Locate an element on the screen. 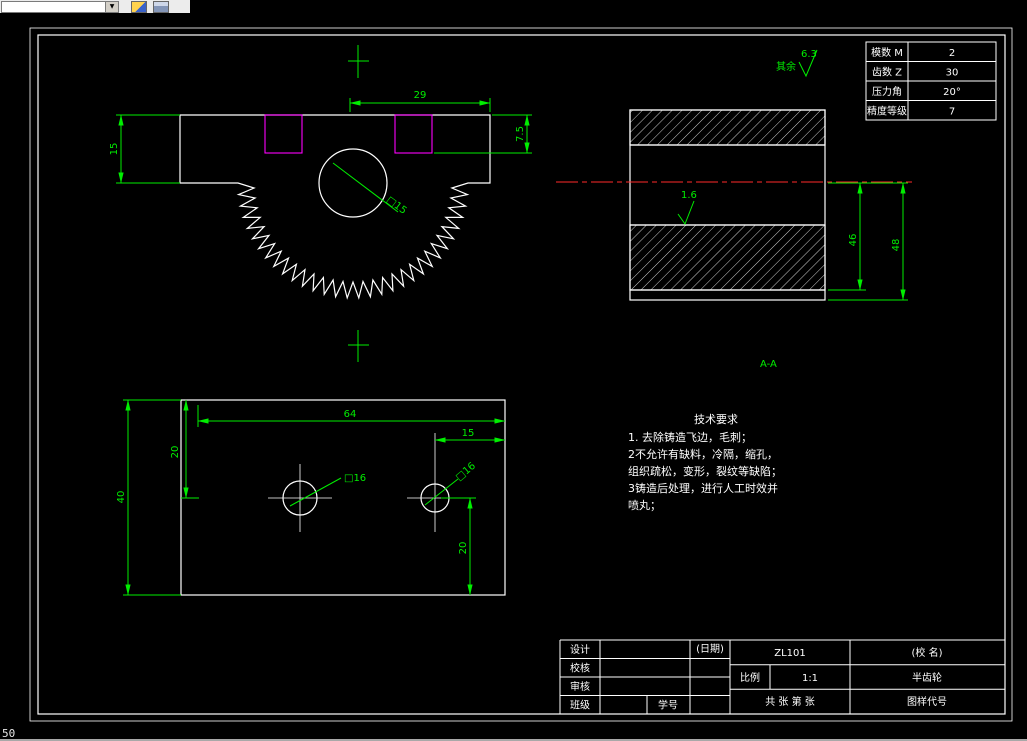 This screenshot has height=741, width=1027. param-label: 模数 M is located at coordinates (887, 52).